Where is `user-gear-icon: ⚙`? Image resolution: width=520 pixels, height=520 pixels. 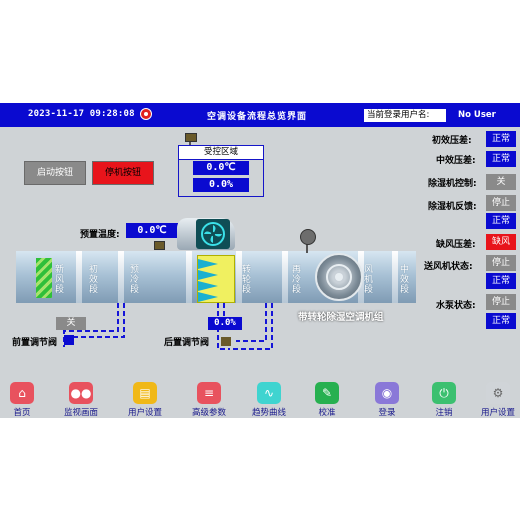 user-gear-icon: ⚙ is located at coordinates (498, 393).